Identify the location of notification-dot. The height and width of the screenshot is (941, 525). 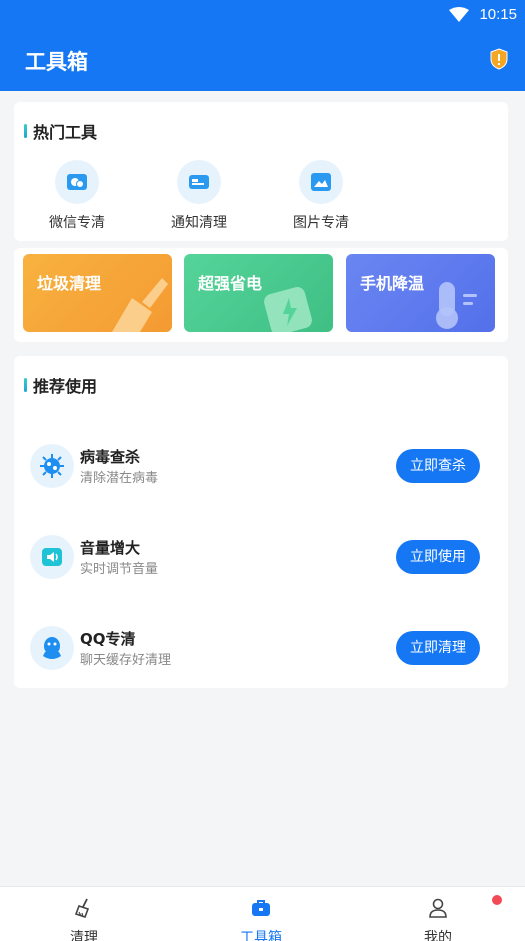
(497, 900).